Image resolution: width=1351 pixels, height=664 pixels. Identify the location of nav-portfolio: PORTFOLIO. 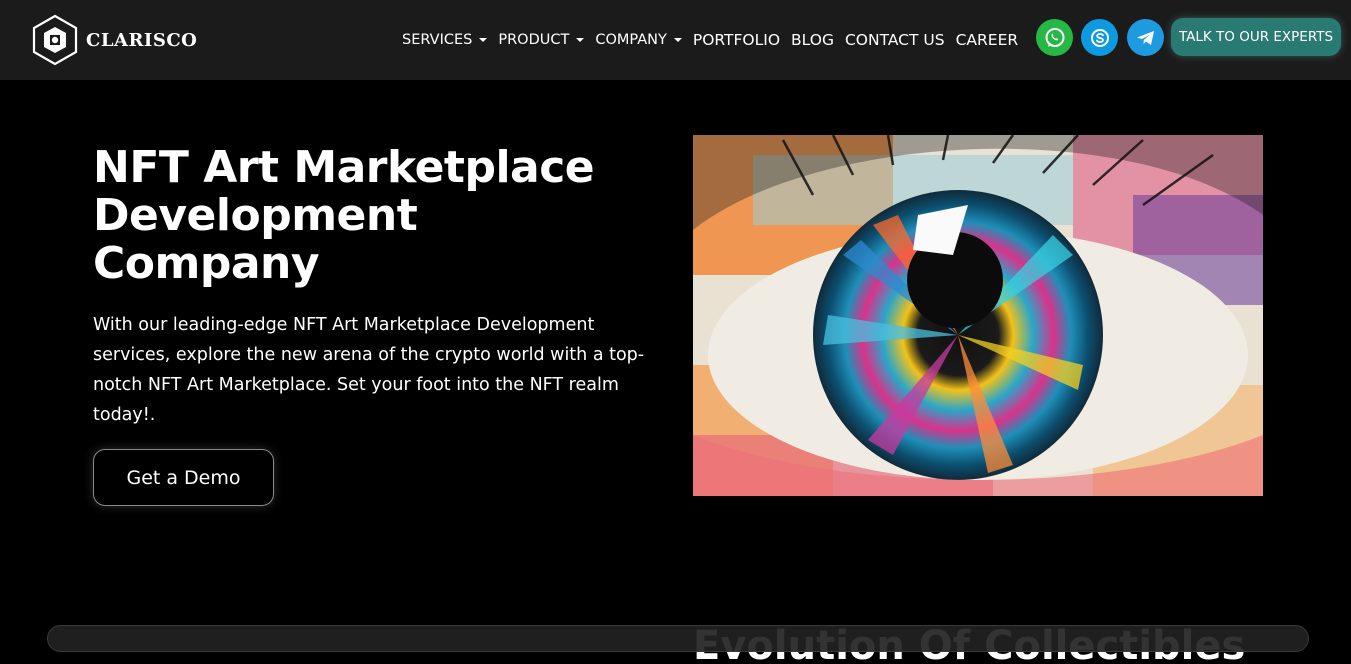
(736, 40).